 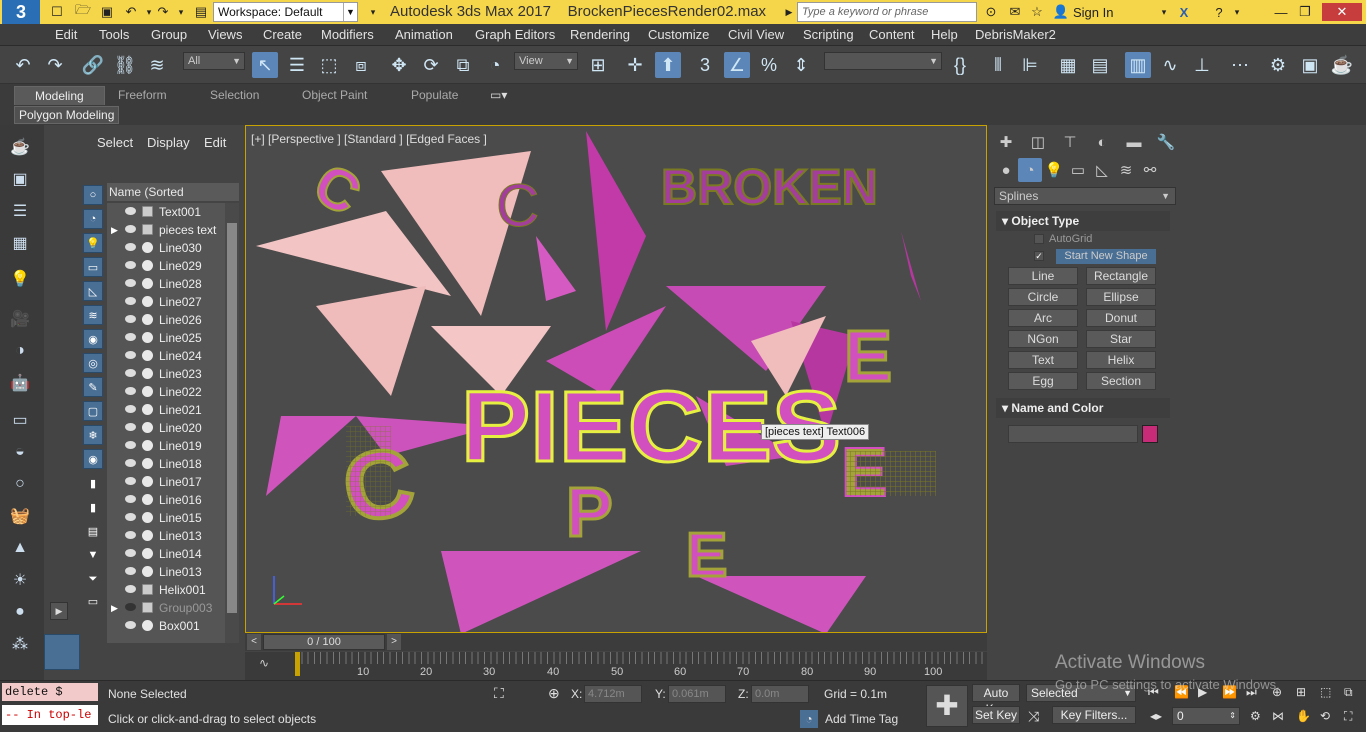 What do you see at coordinates (347, 34) in the screenshot?
I see `menu-modifiers: Modifiers` at bounding box center [347, 34].